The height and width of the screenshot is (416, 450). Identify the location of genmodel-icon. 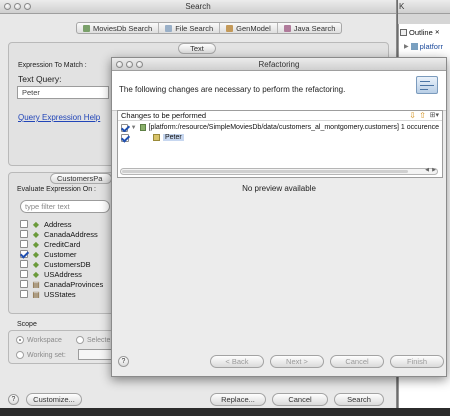
(230, 28).